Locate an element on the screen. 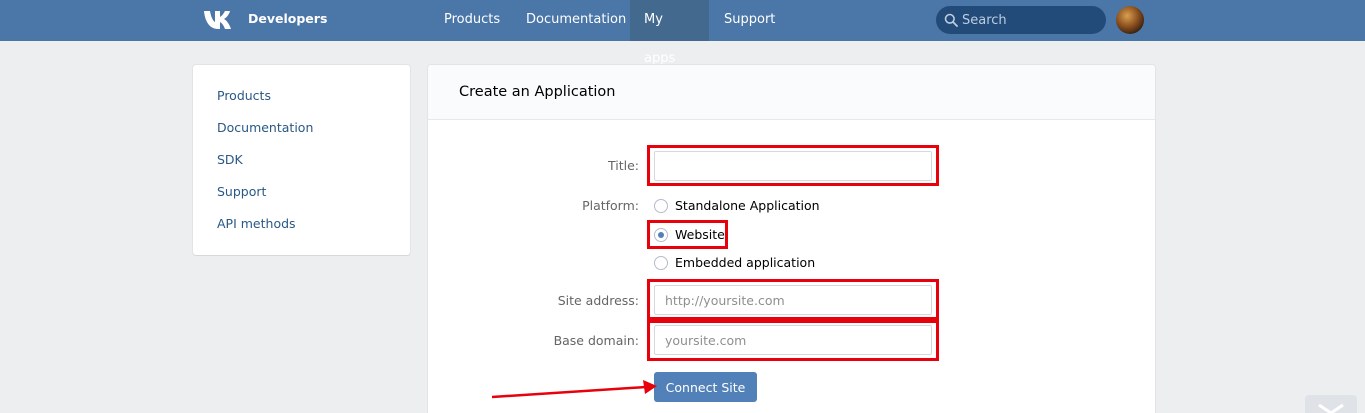  radio-embedded is located at coordinates (661, 263).